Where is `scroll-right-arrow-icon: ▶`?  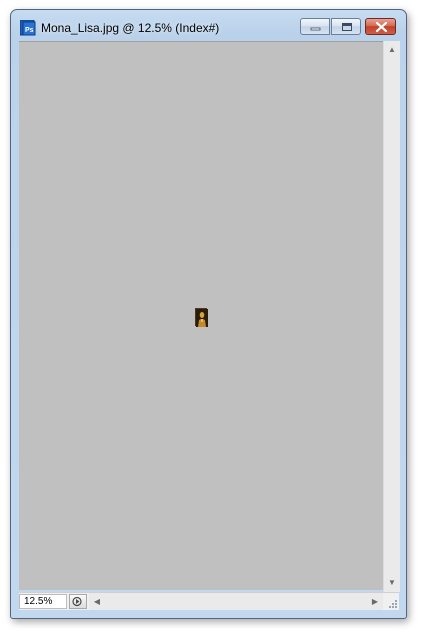
scroll-right-arrow-icon: ▶ is located at coordinates (375, 602).